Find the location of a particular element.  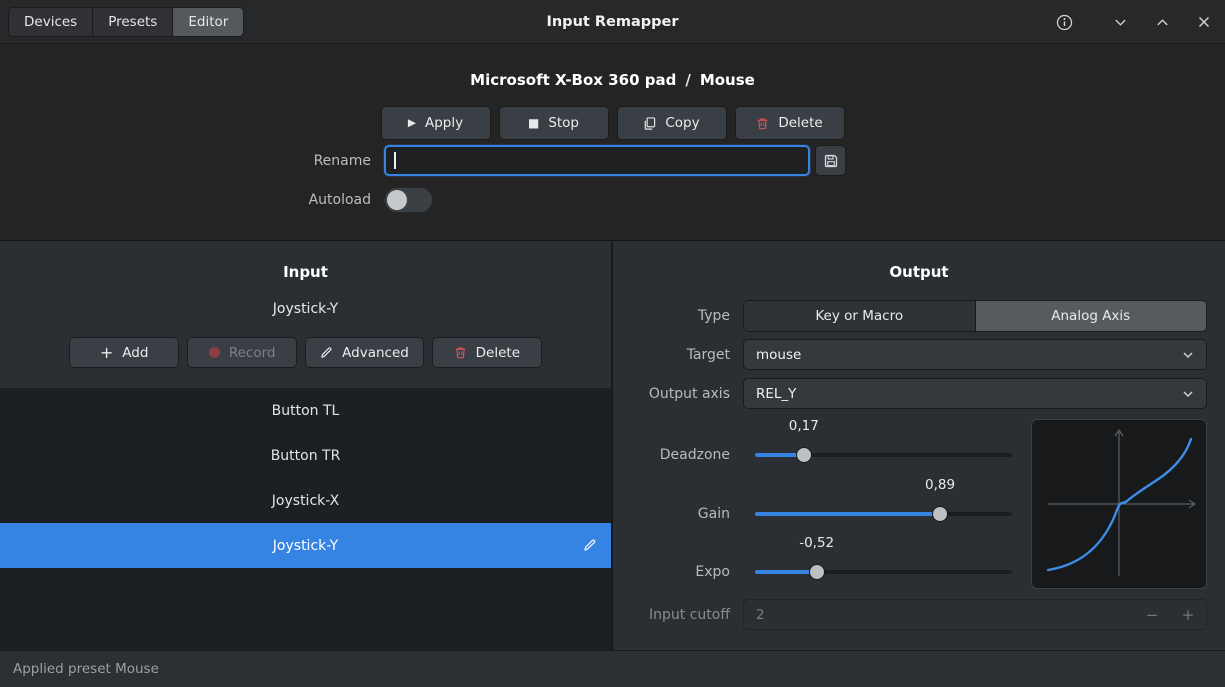

preset-actions: ▶ Apply ■ Stop Copy Delete is located at coordinates (612, 123).